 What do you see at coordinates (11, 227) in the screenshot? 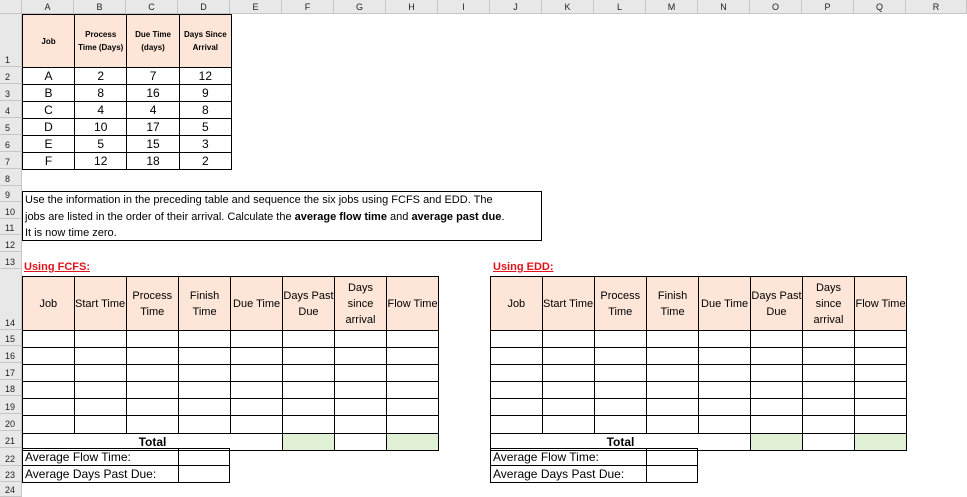
I see `row-header-11: 11` at bounding box center [11, 227].